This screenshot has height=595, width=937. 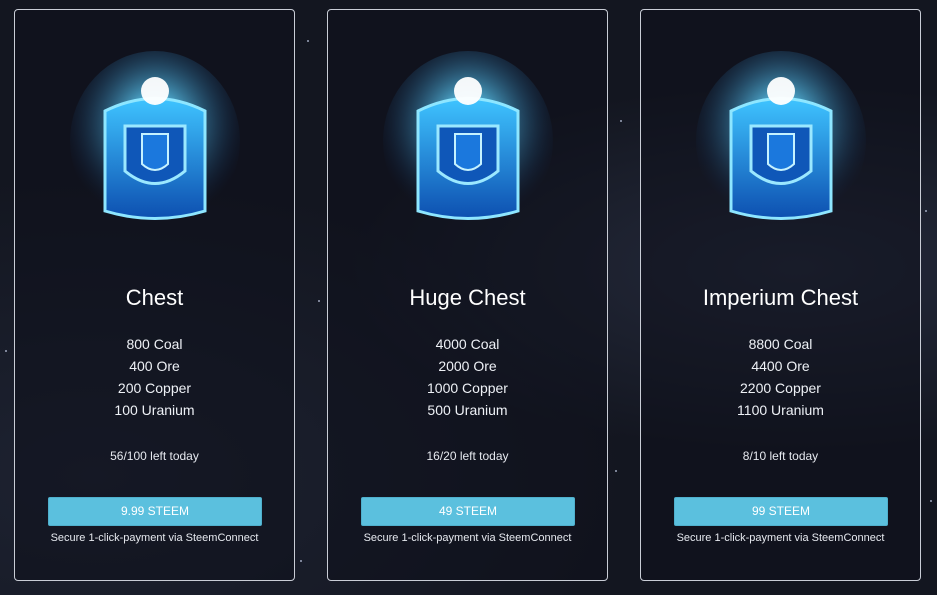 What do you see at coordinates (154, 377) in the screenshot?
I see `chest-contents-list: 800 Coal 400 Ore 200 Copper 100 Uranium` at bounding box center [154, 377].